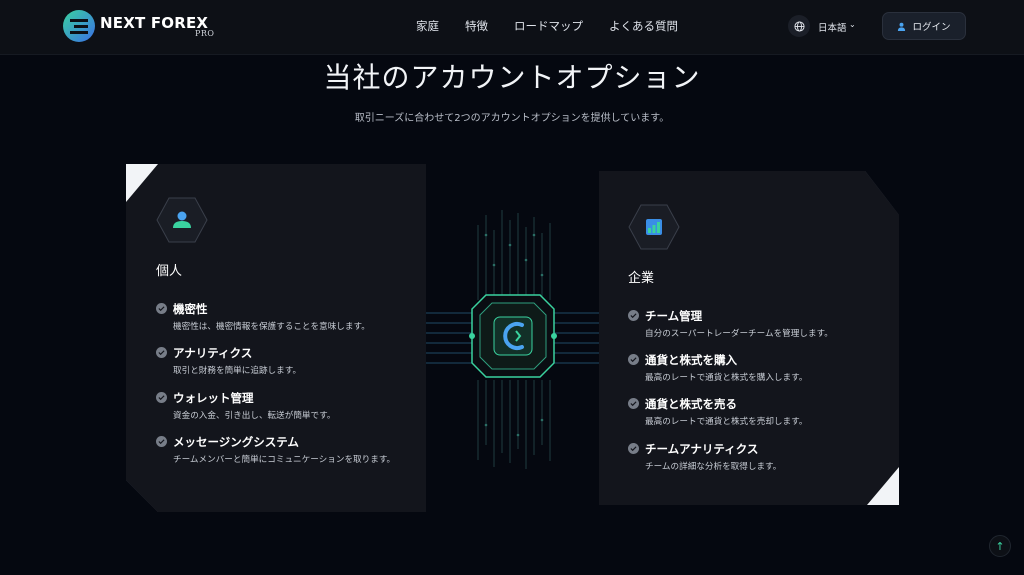 This screenshot has height=575, width=1024. I want to click on chart-icon, so click(654, 227).